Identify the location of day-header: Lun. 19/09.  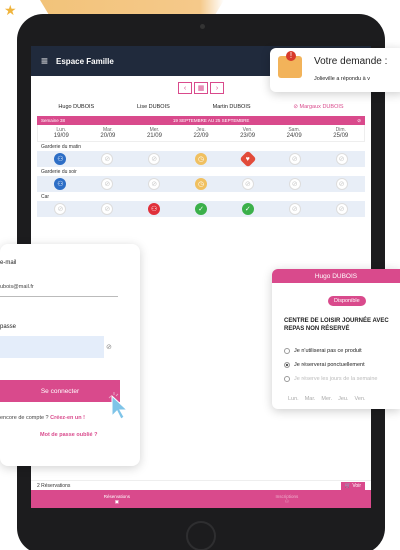
(61, 133).